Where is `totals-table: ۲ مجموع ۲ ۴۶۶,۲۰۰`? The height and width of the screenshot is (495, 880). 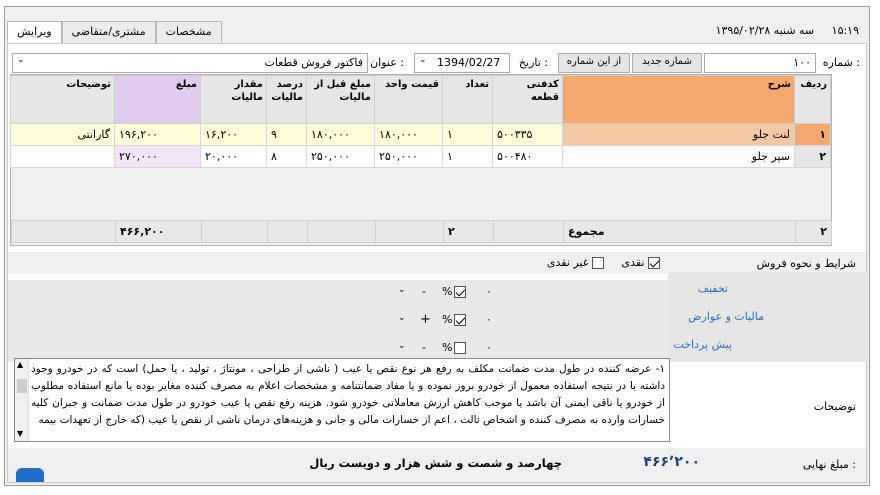
totals-table: ۲ مجموع ۲ ۴۶۶,۲۰۰ is located at coordinates (421, 231).